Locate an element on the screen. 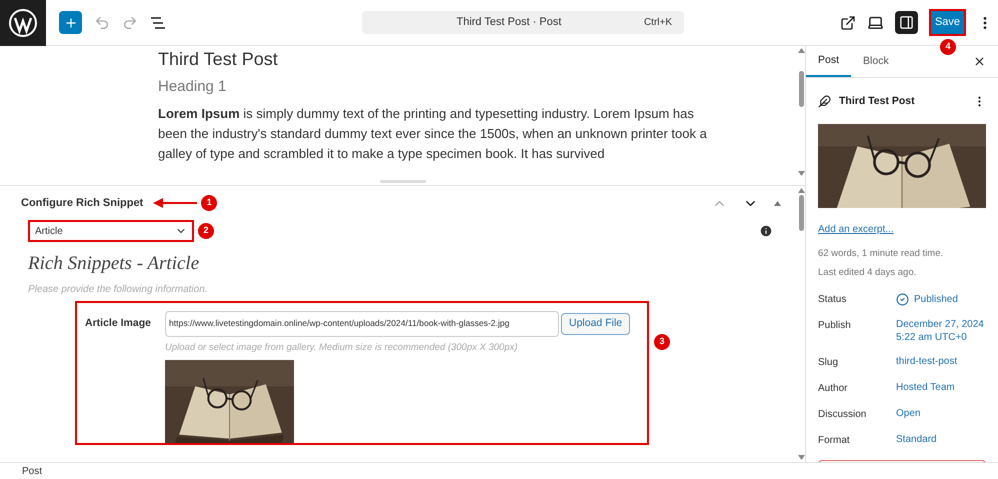 The image size is (998, 479). property-label: Discussion is located at coordinates (843, 415).